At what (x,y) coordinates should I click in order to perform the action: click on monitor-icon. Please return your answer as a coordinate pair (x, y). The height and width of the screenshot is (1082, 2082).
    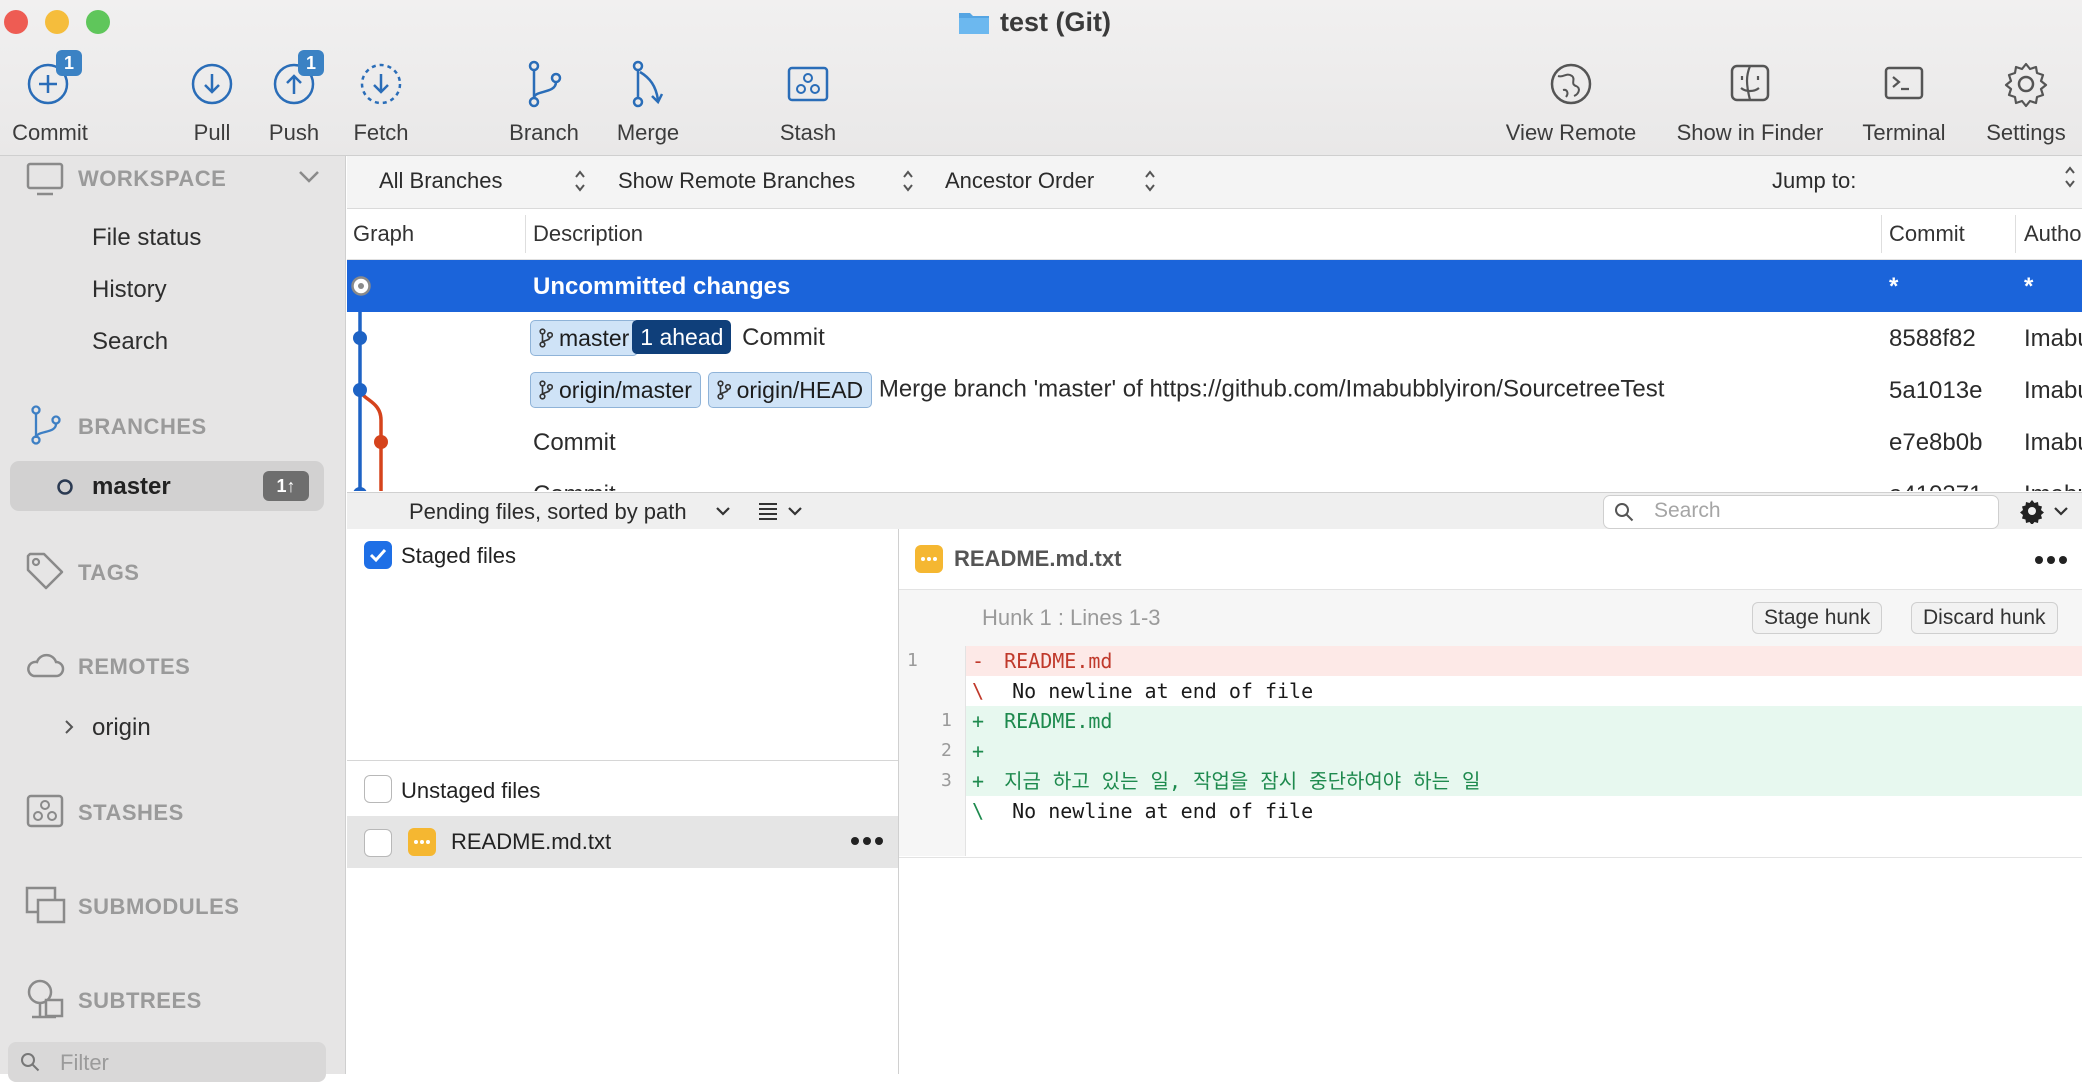
    Looking at the image, I should click on (45, 179).